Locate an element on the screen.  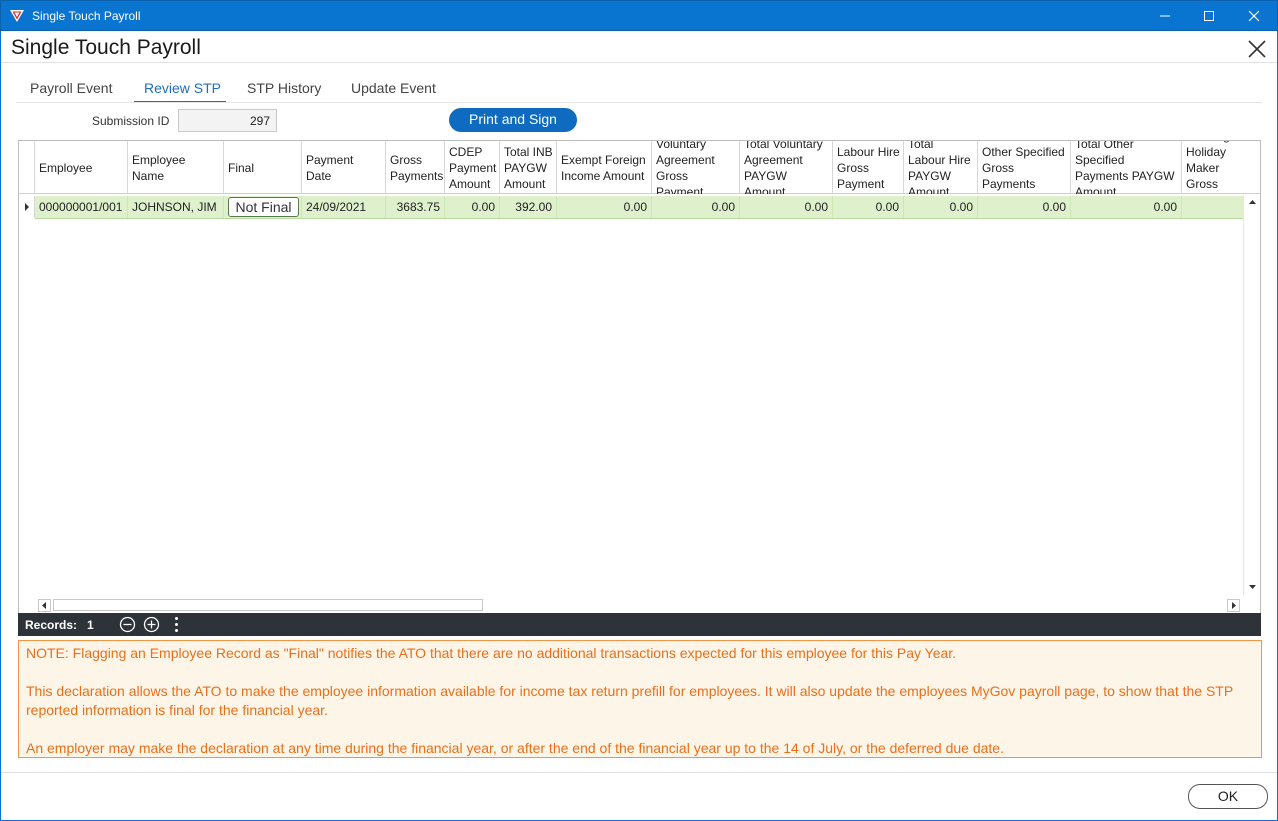
window-titlebar: Single Touch Payroll is located at coordinates (639, 15).